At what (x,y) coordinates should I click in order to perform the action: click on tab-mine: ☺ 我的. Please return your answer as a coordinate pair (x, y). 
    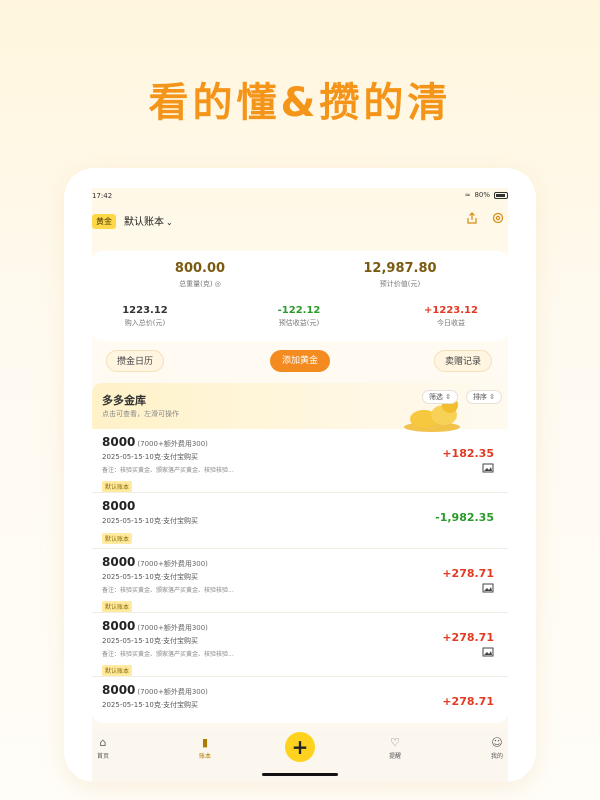
    Looking at the image, I should click on (490, 748).